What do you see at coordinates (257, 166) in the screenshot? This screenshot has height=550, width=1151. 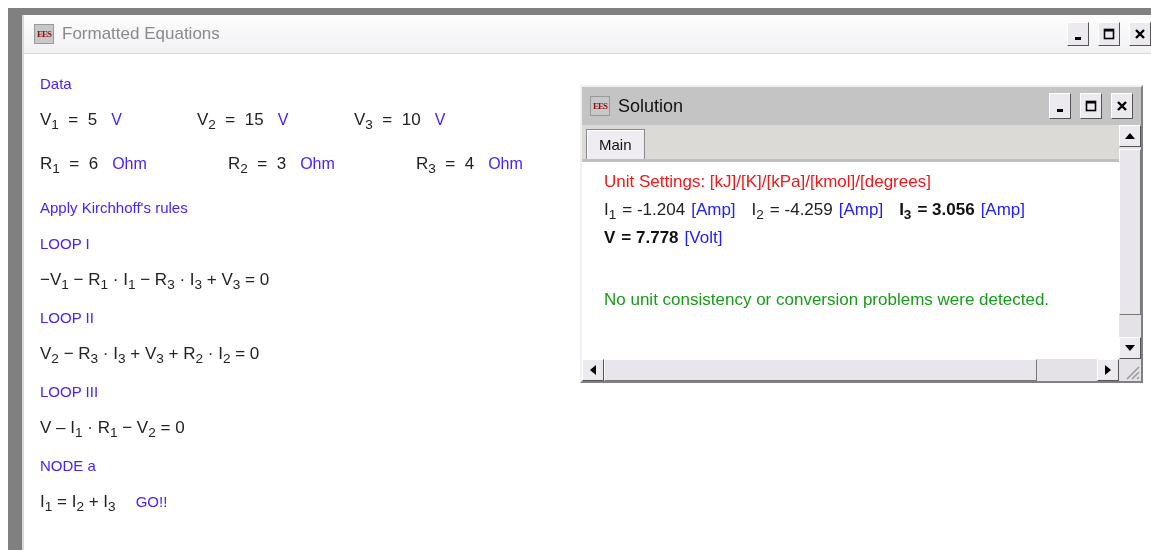 I see `assignment: R$_{2}$ = 3` at bounding box center [257, 166].